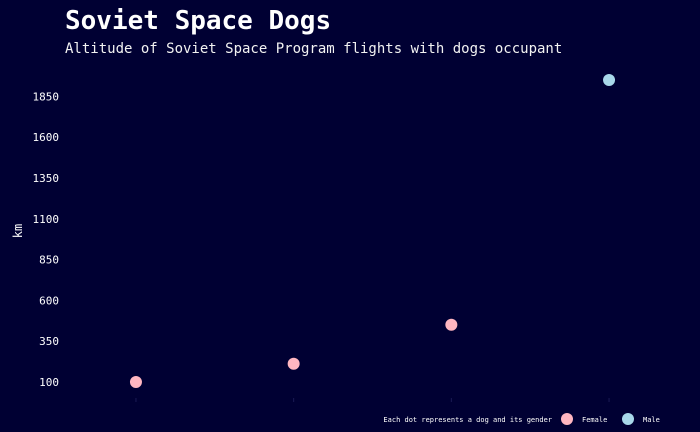  I want to click on legend-swatch-female, so click(567, 419).